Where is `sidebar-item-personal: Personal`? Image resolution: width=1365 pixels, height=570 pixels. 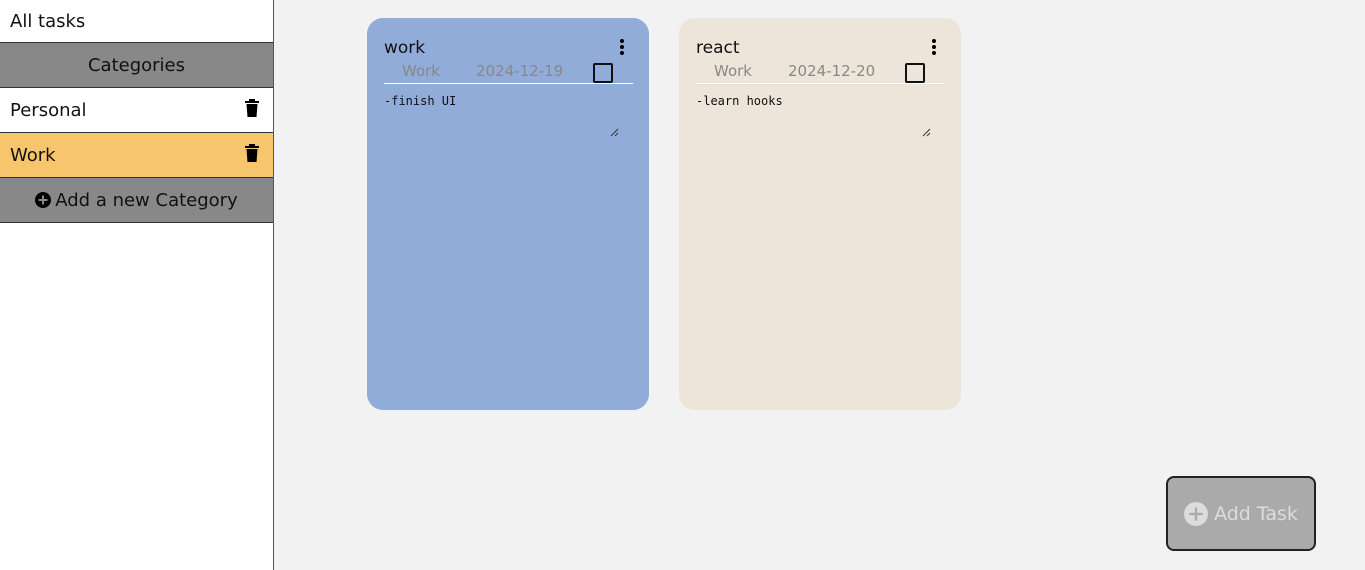 sidebar-item-personal: Personal is located at coordinates (136, 110).